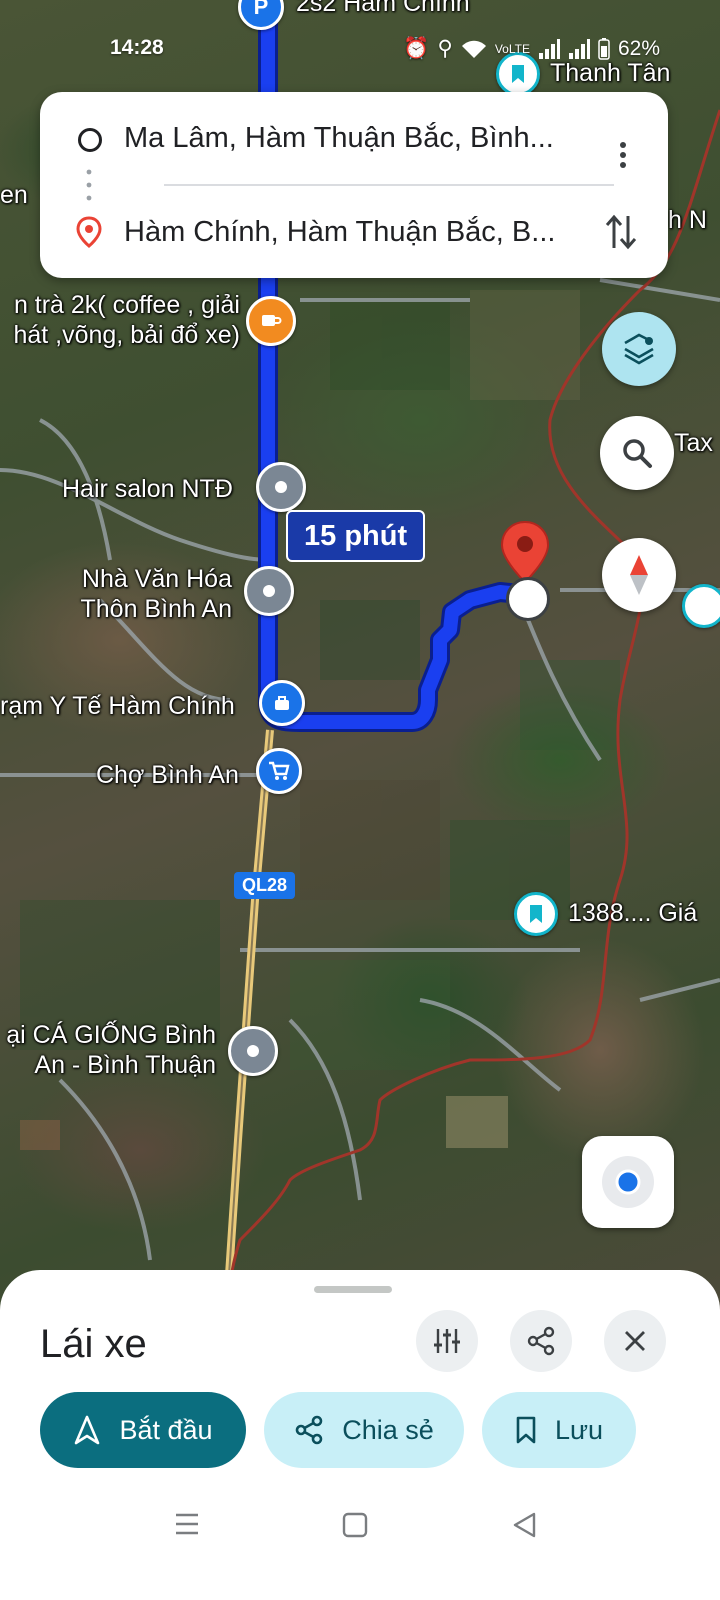  I want to click on destination-pin-icon, so click(89, 232).